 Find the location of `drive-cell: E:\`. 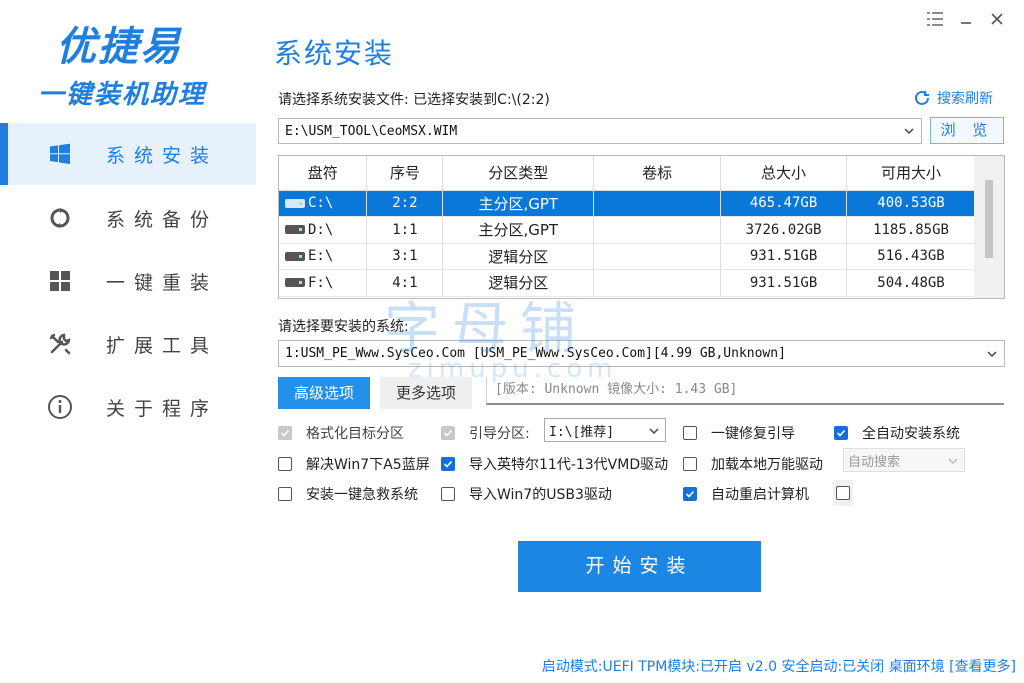

drive-cell: E:\ is located at coordinates (323, 256).